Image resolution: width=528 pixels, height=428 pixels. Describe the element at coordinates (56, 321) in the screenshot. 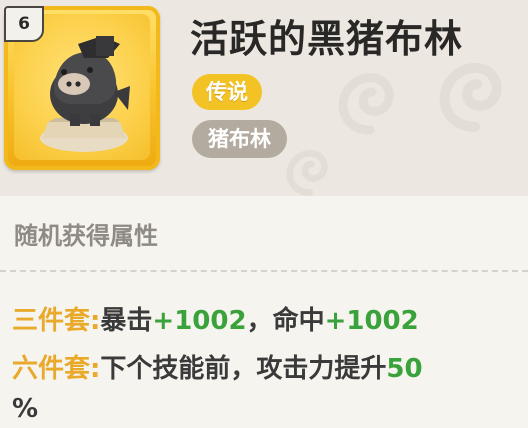

I see `set-bonus-3-label: 三件套:` at that location.